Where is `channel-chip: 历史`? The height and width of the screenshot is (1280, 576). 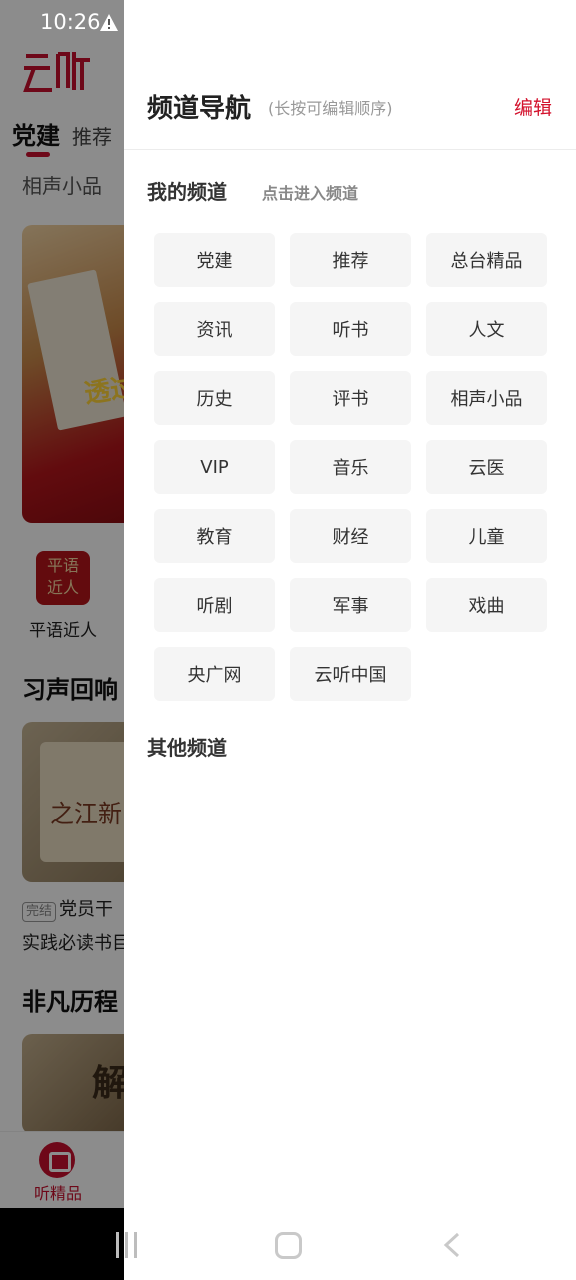
channel-chip: 历史 is located at coordinates (214, 398).